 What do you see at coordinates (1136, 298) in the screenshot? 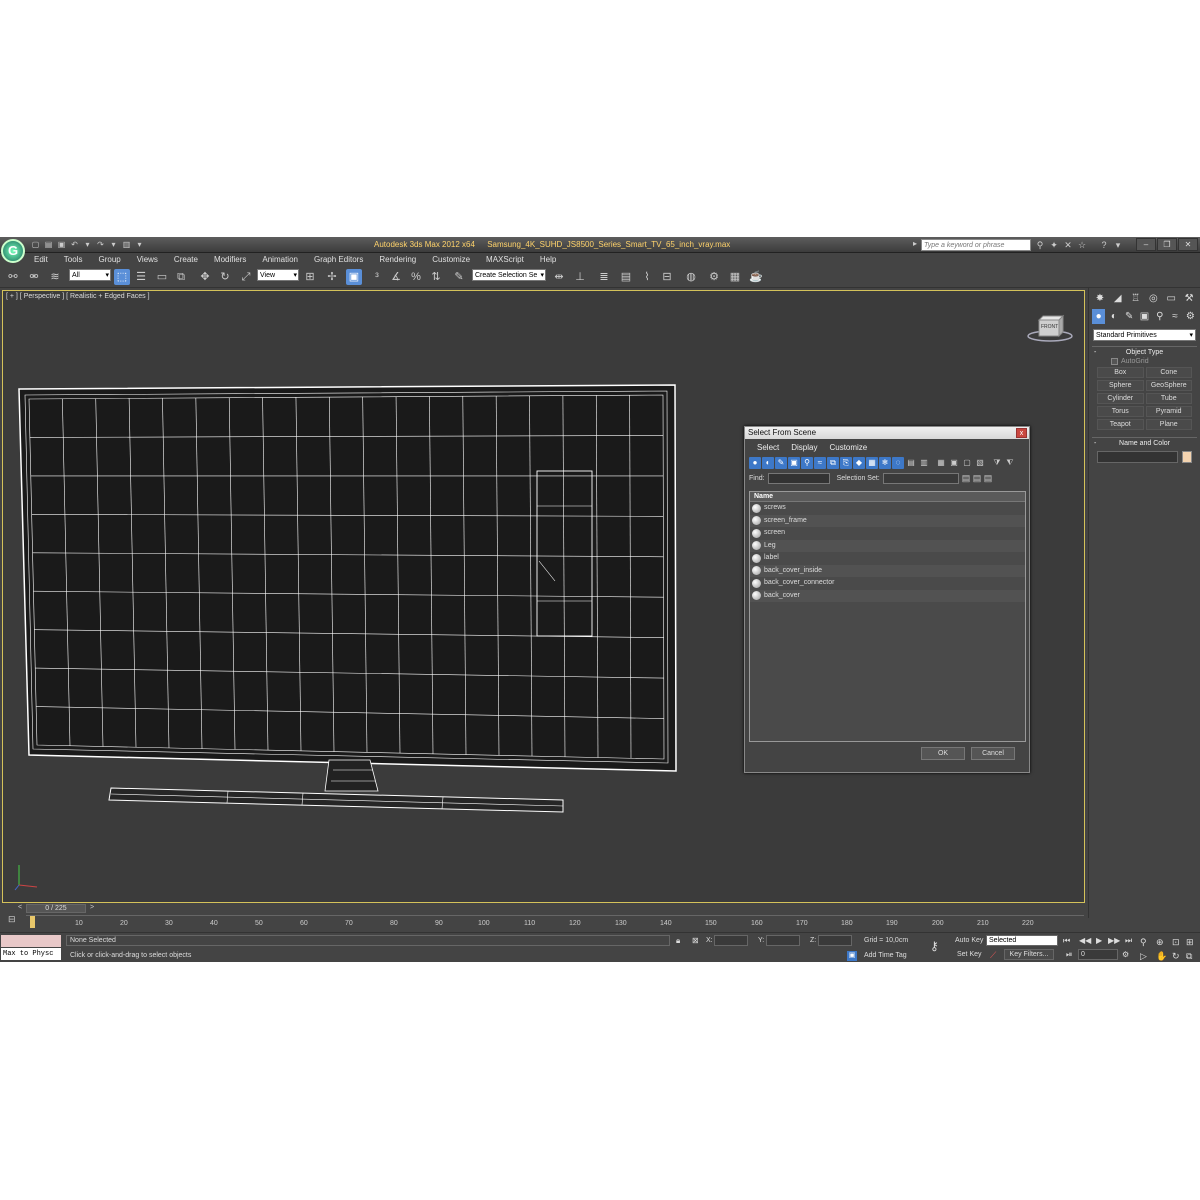
I see `hierarchy-tab-icon: ♖` at bounding box center [1136, 298].